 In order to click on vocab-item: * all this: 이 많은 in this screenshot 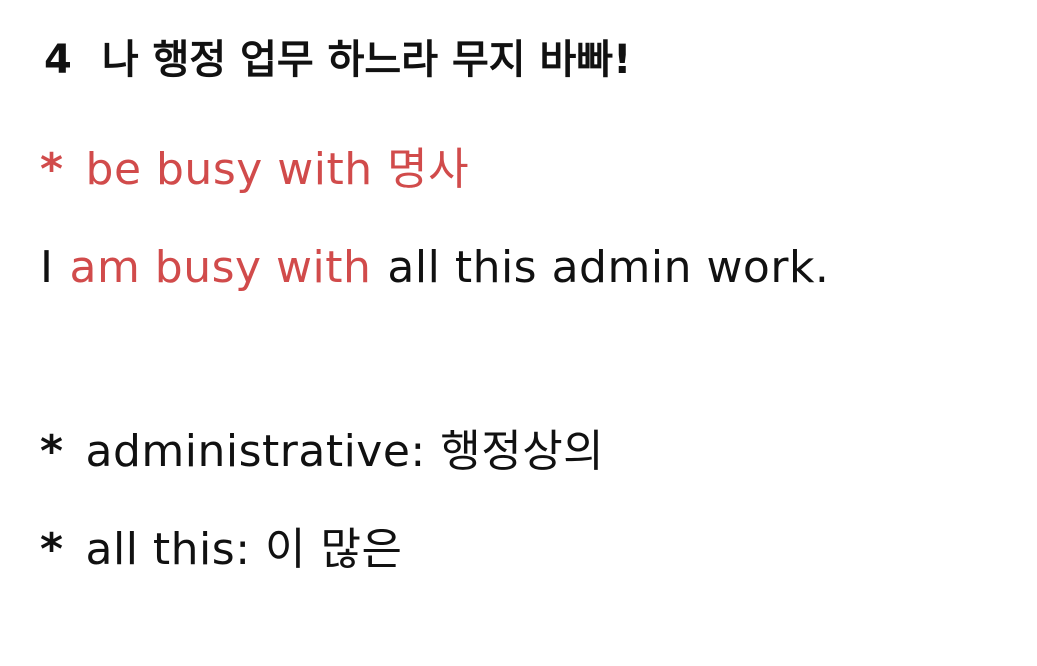, I will do `click(221, 550)`.